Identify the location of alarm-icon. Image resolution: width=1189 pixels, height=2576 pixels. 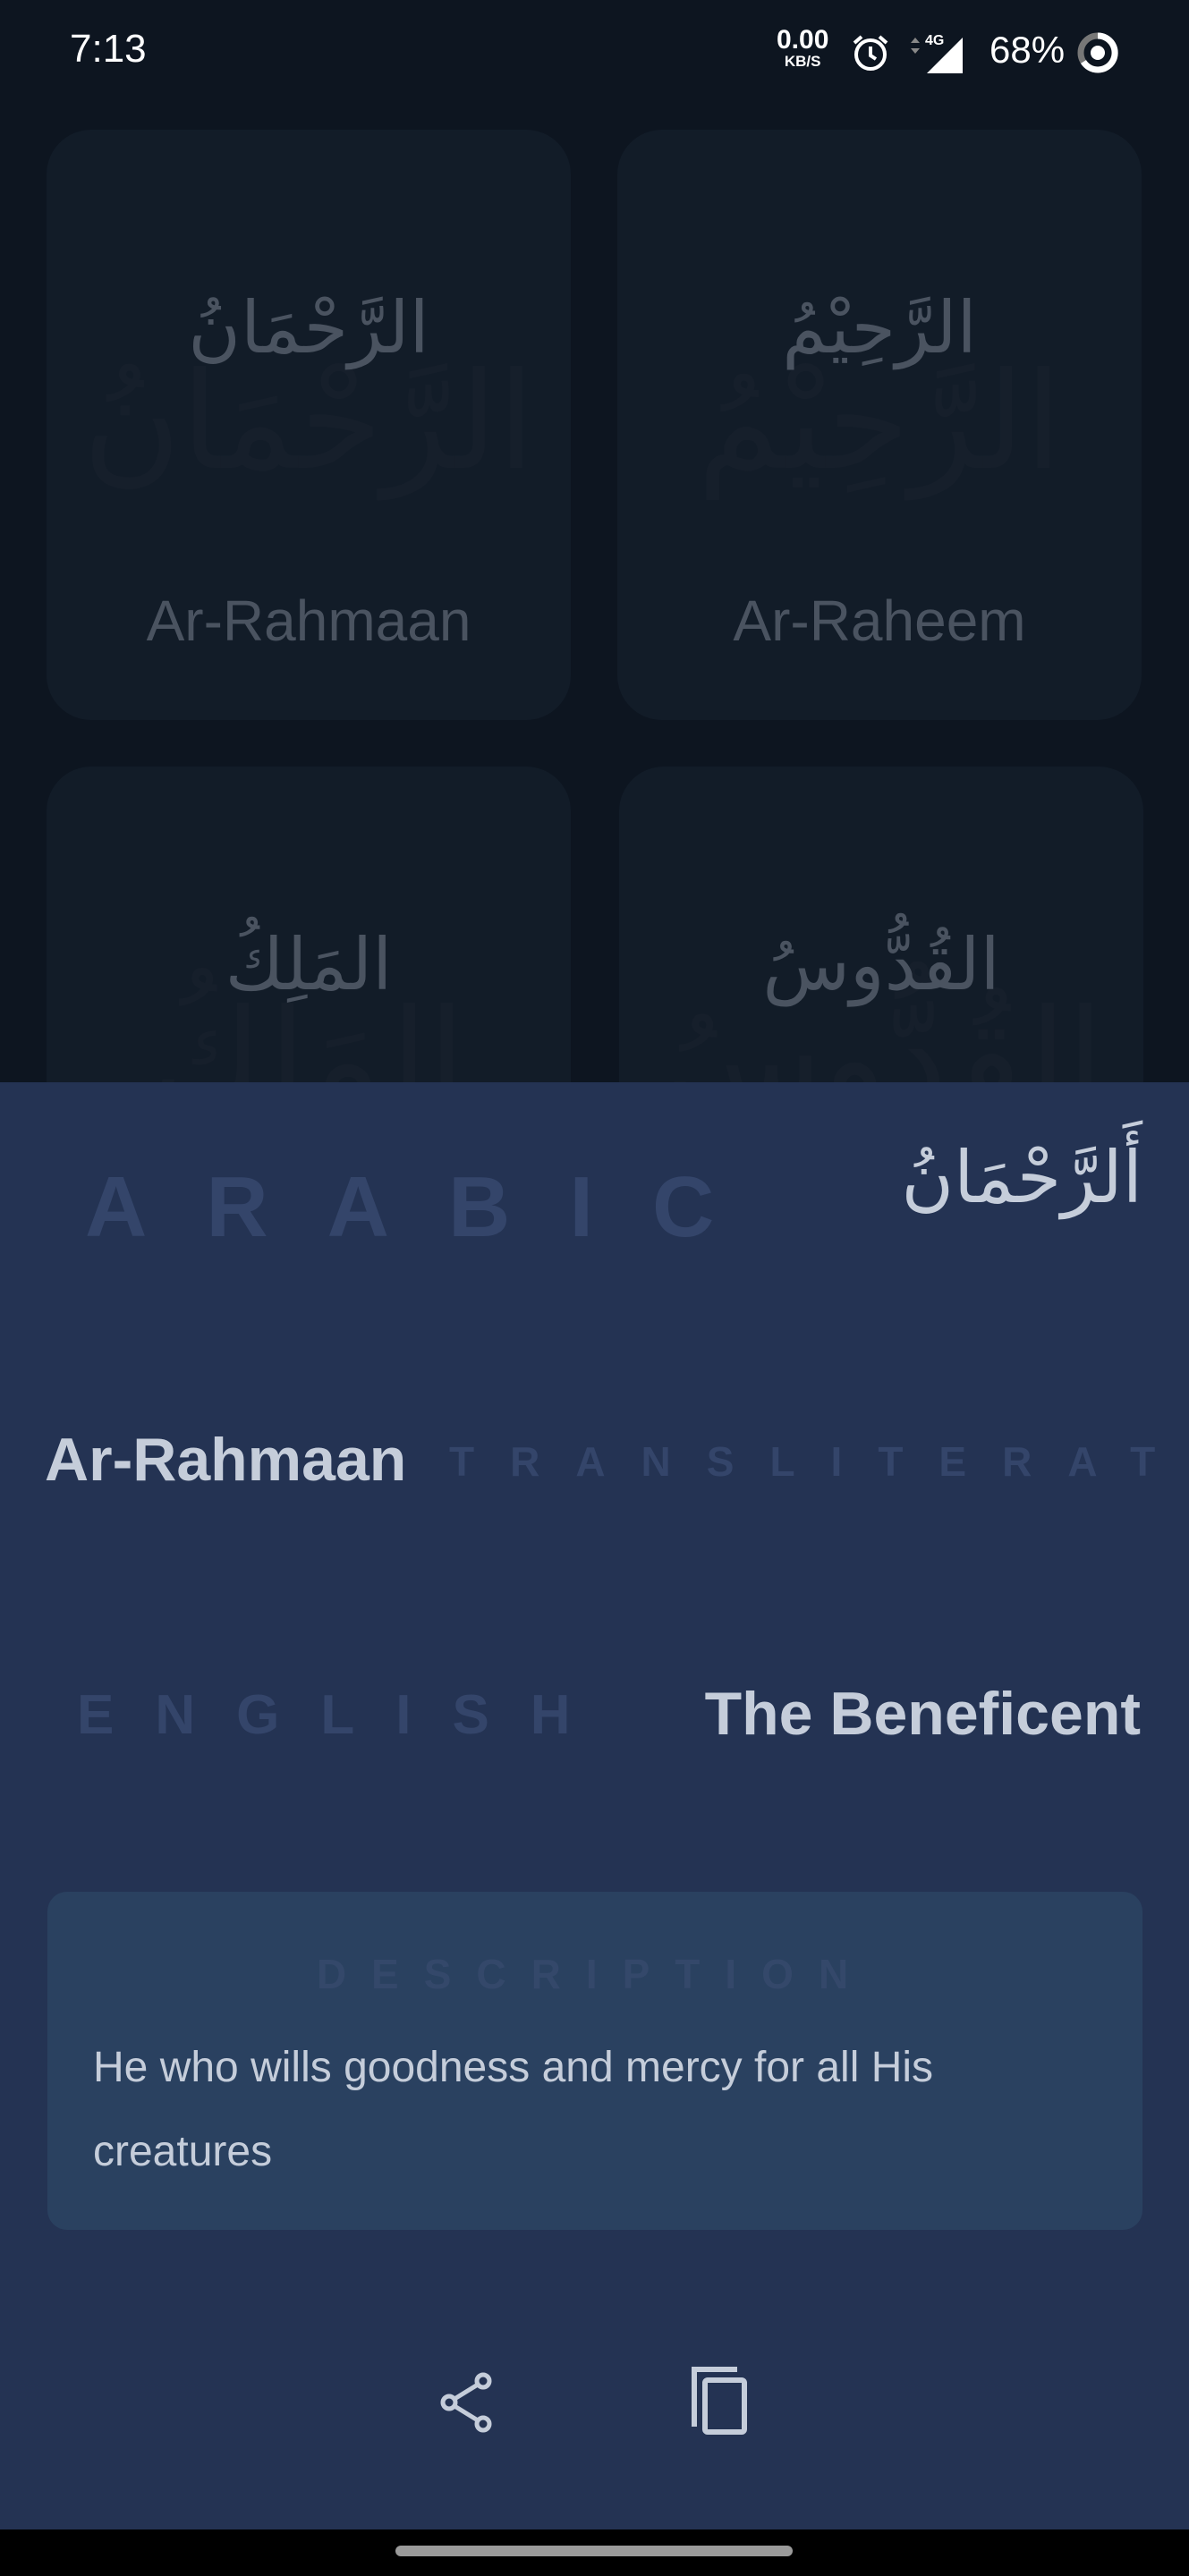
(870, 53).